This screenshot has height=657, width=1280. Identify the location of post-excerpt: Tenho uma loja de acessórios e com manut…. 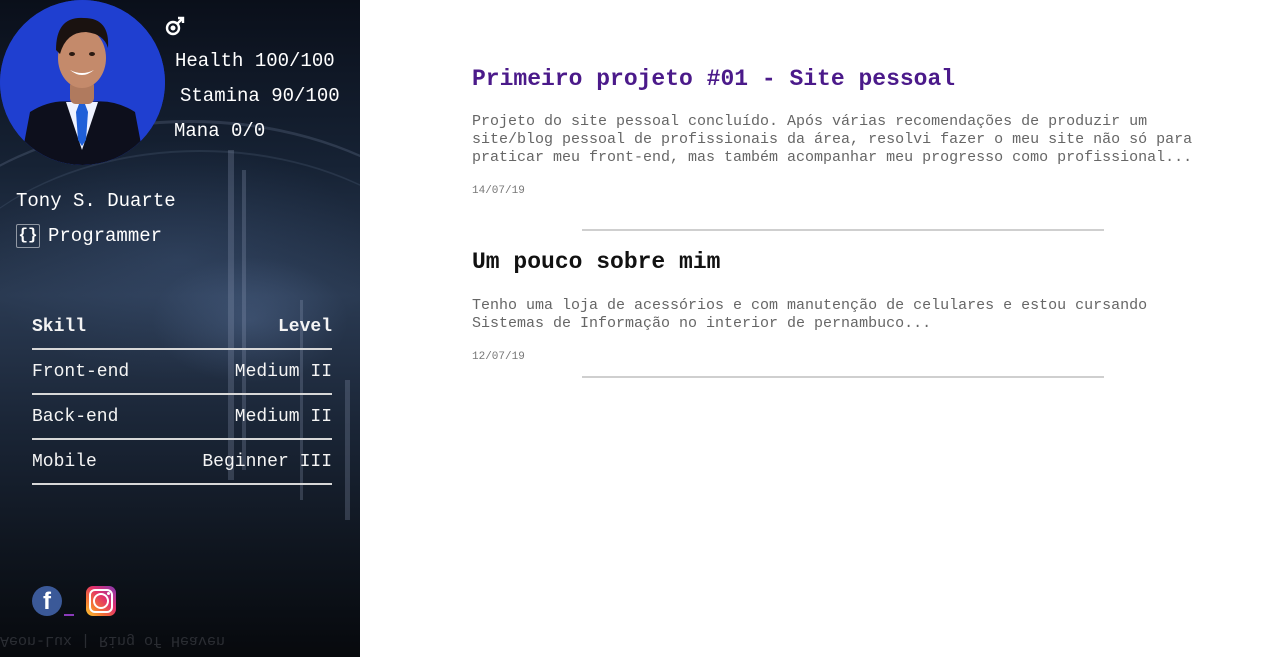
(810, 314).